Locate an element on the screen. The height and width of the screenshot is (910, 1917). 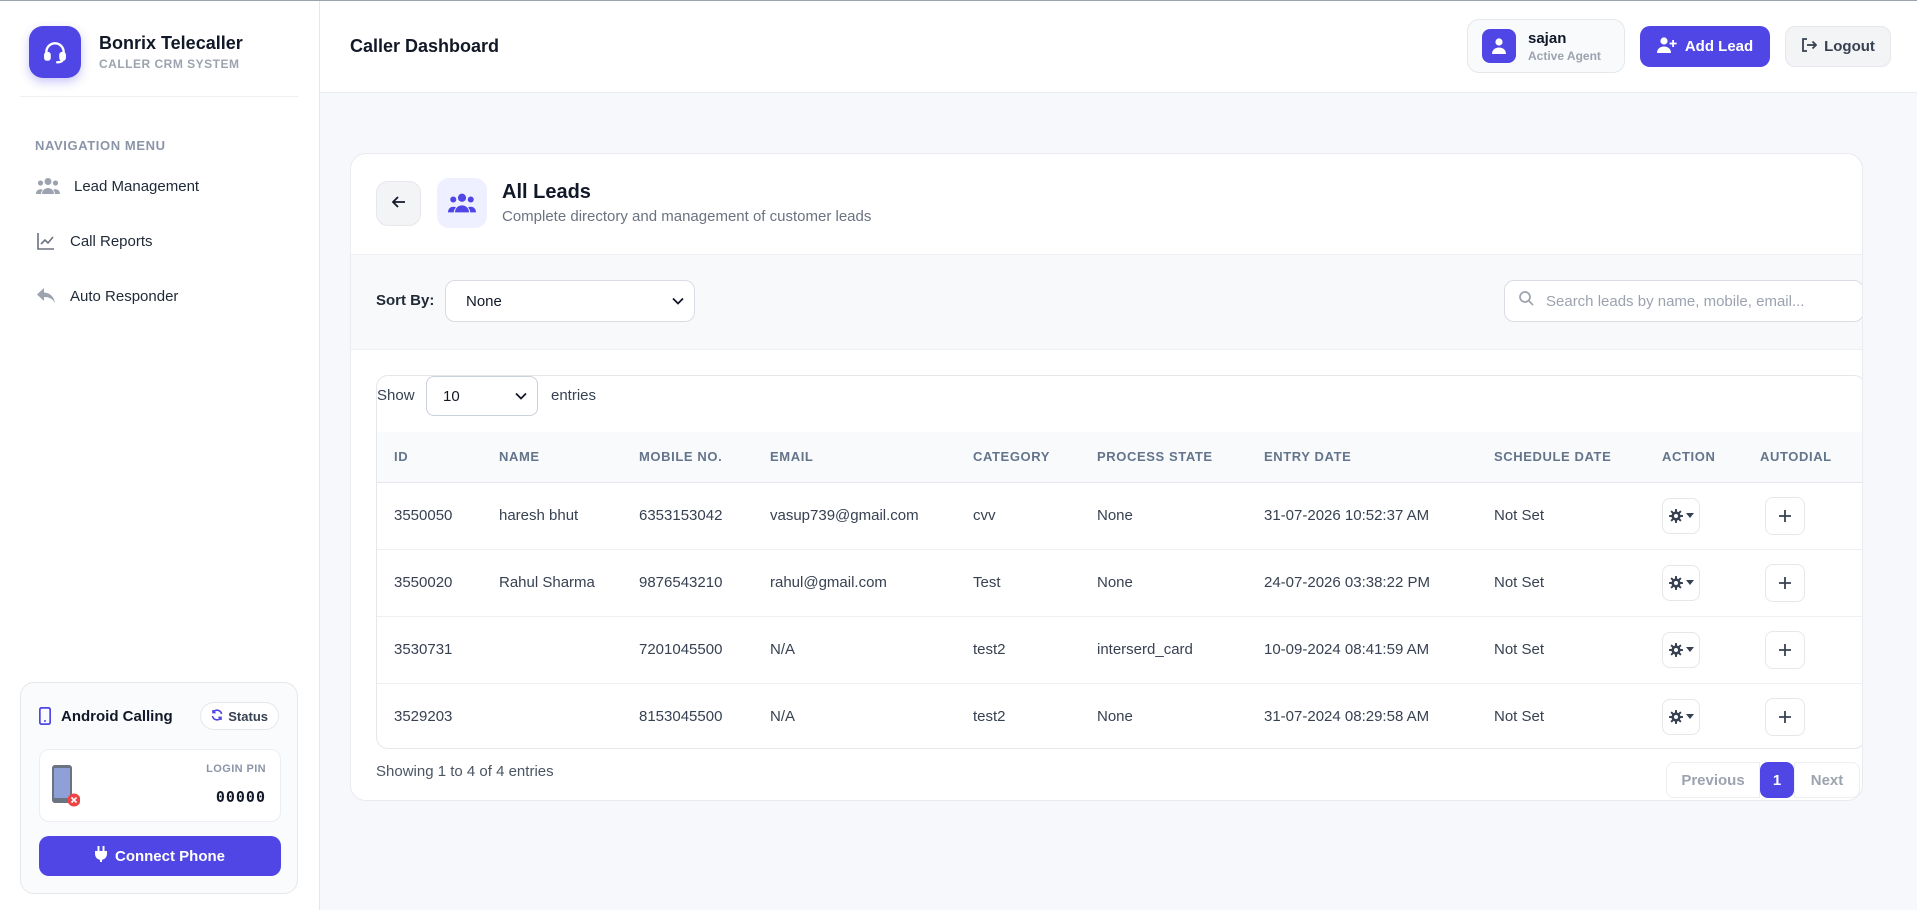
plus-icon is located at coordinates (1785, 649).